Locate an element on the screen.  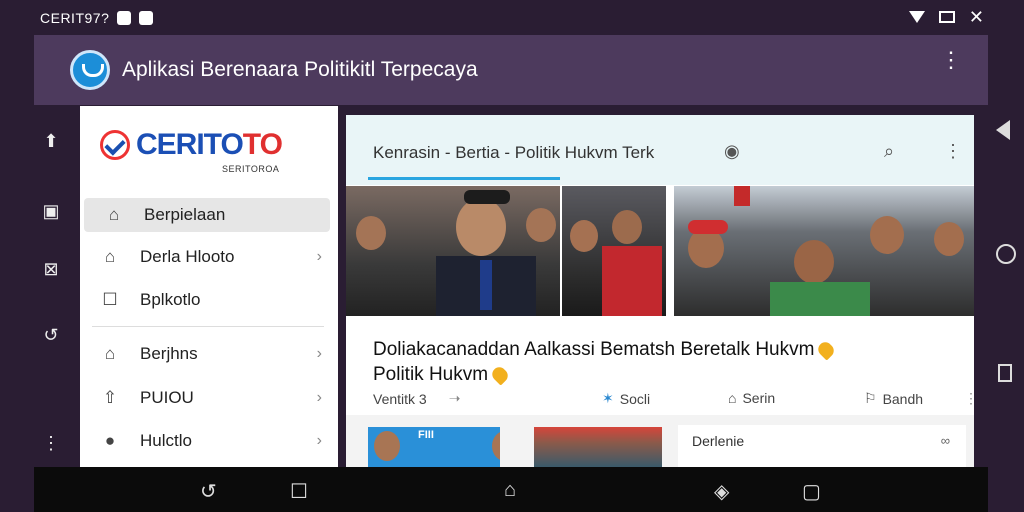
related-row: FIII Derlenie ∞ is located at coordinates (660, 441).